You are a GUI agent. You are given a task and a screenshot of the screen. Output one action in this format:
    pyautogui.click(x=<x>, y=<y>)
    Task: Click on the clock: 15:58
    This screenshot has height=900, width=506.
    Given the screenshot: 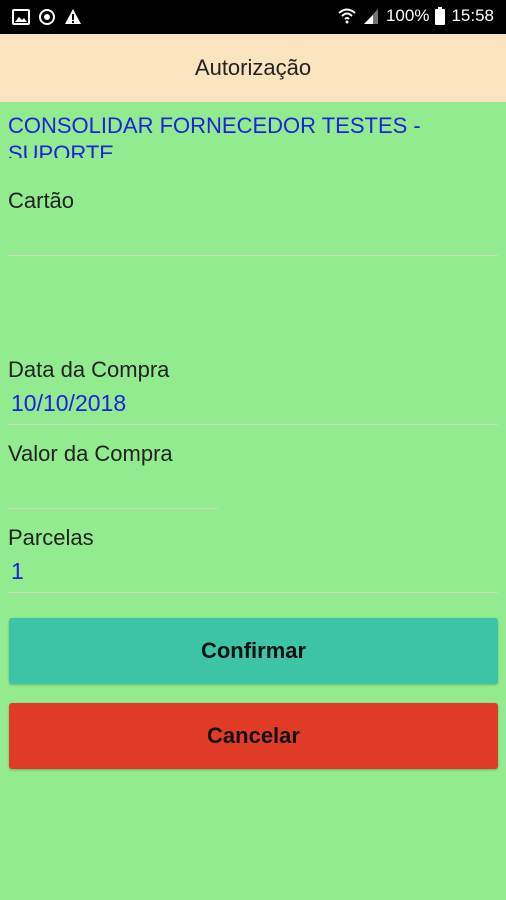 What is the action you would take?
    pyautogui.click(x=472, y=15)
    